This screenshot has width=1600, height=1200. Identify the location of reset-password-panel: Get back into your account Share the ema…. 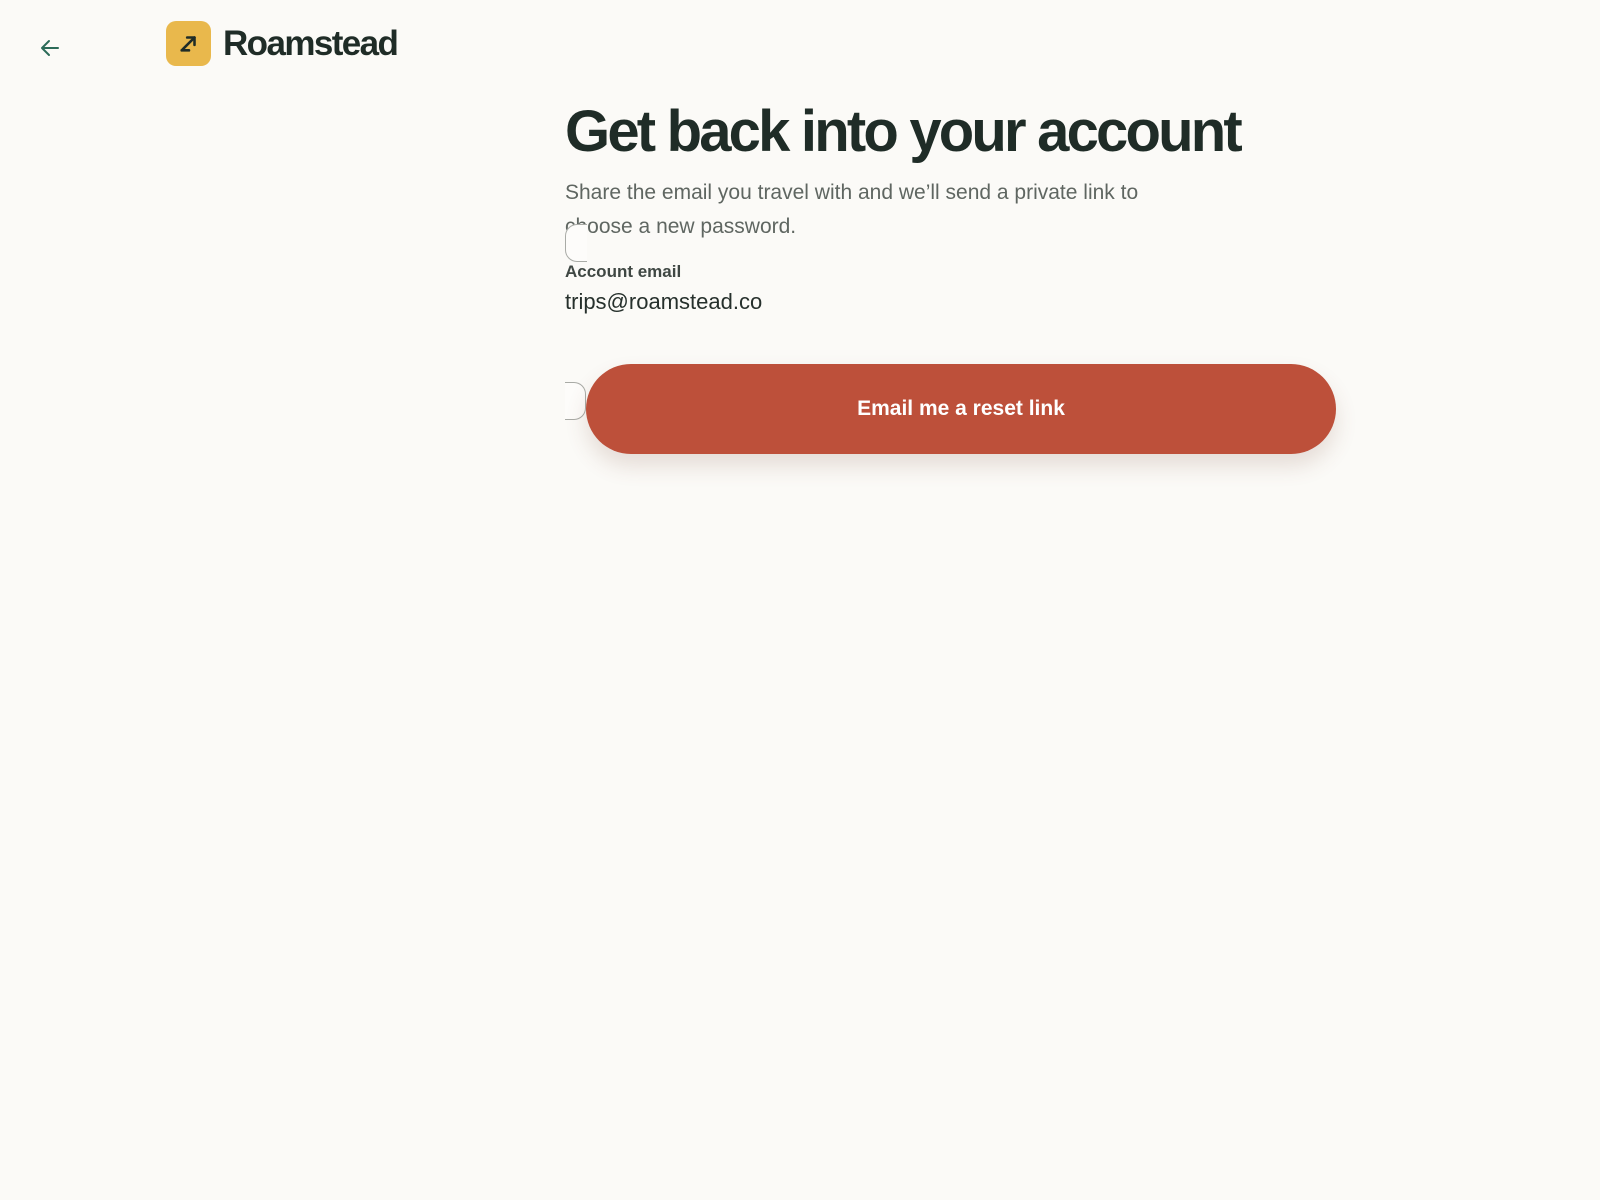
(950, 275).